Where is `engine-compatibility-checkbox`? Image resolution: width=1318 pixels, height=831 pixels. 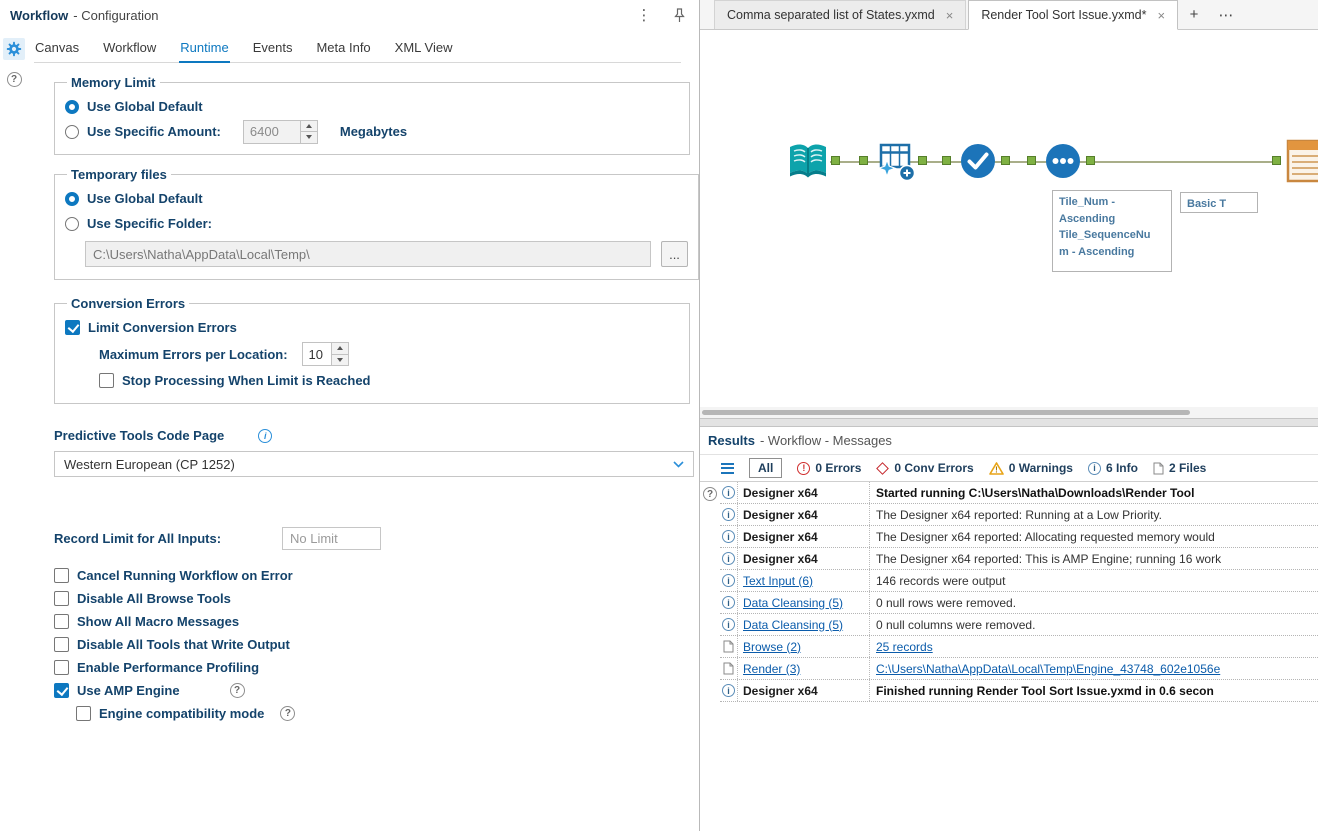
engine-compatibility-checkbox is located at coordinates (83, 713).